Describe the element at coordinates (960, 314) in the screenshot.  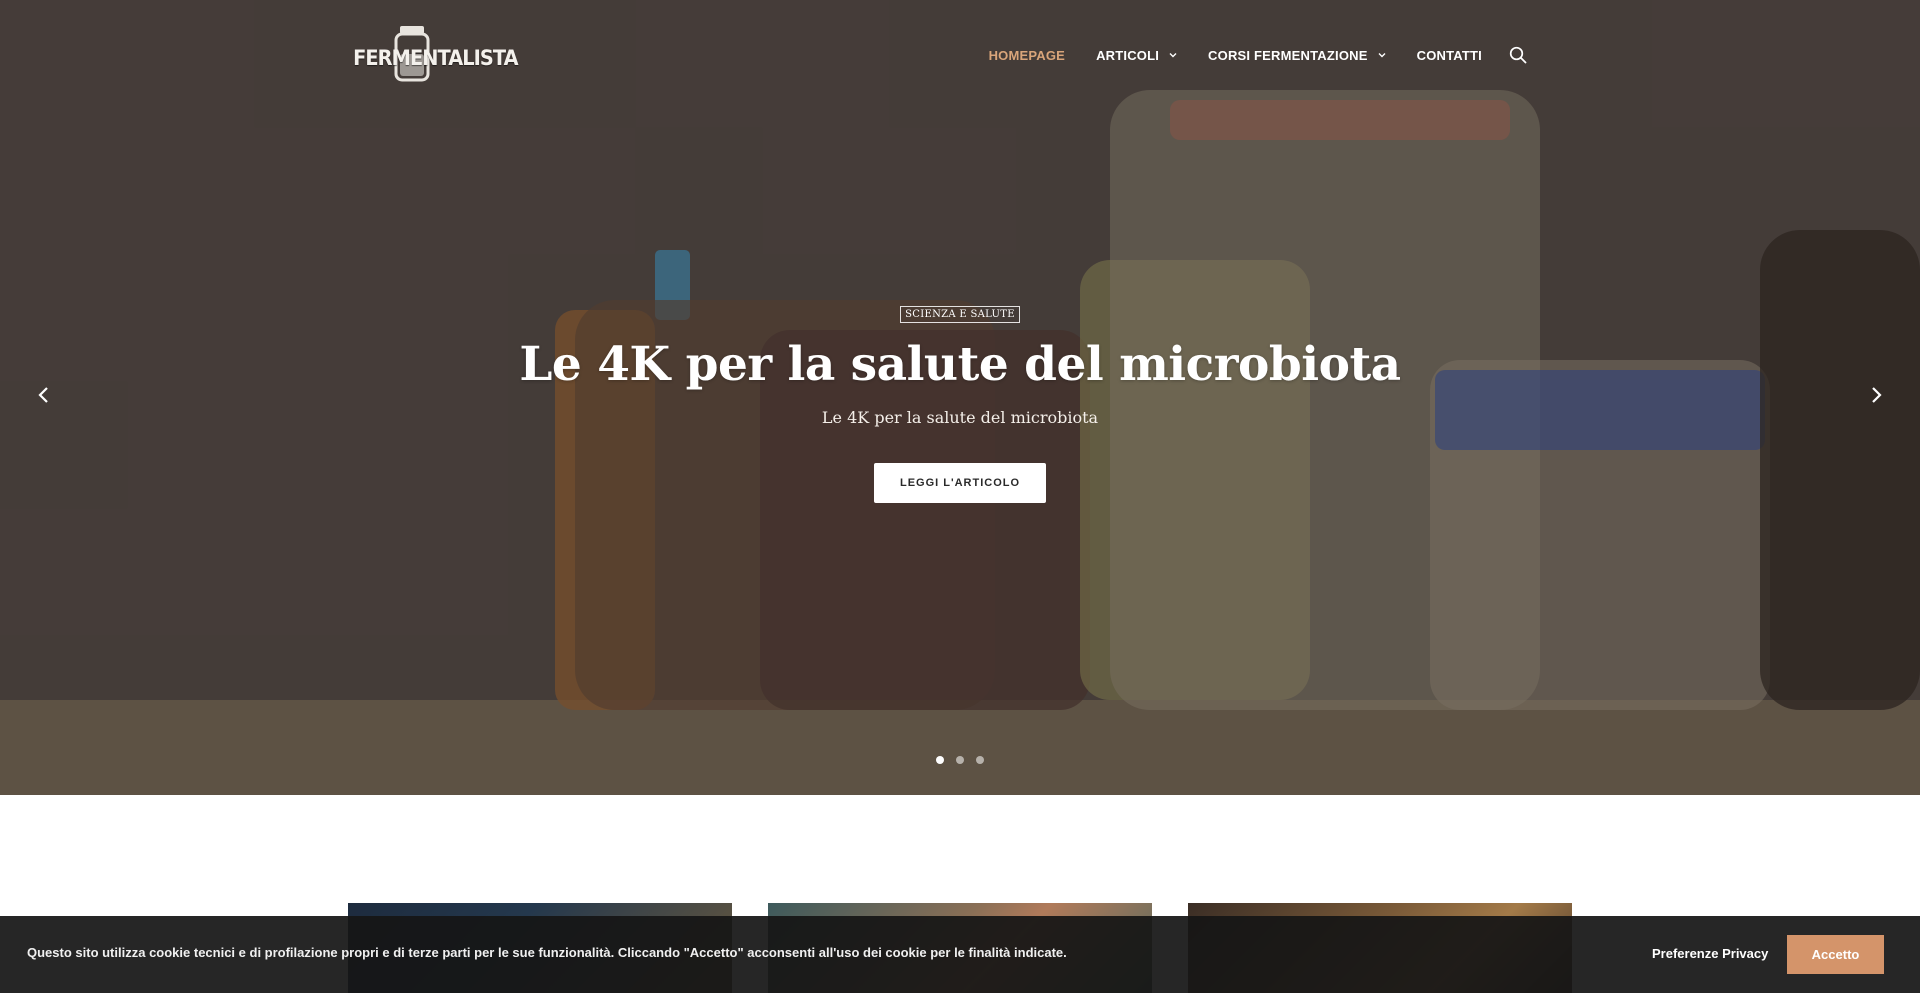
I see `category-badge: SCIENZA E SALUTE` at that location.